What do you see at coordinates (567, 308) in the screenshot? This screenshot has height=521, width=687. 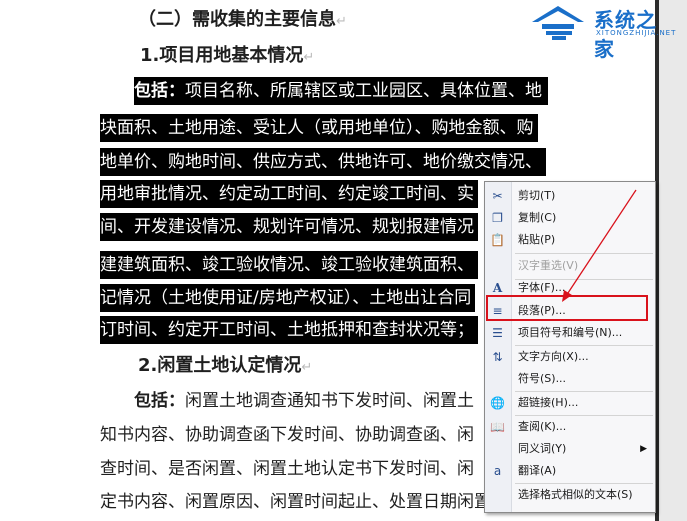 I see `highlight-box` at bounding box center [567, 308].